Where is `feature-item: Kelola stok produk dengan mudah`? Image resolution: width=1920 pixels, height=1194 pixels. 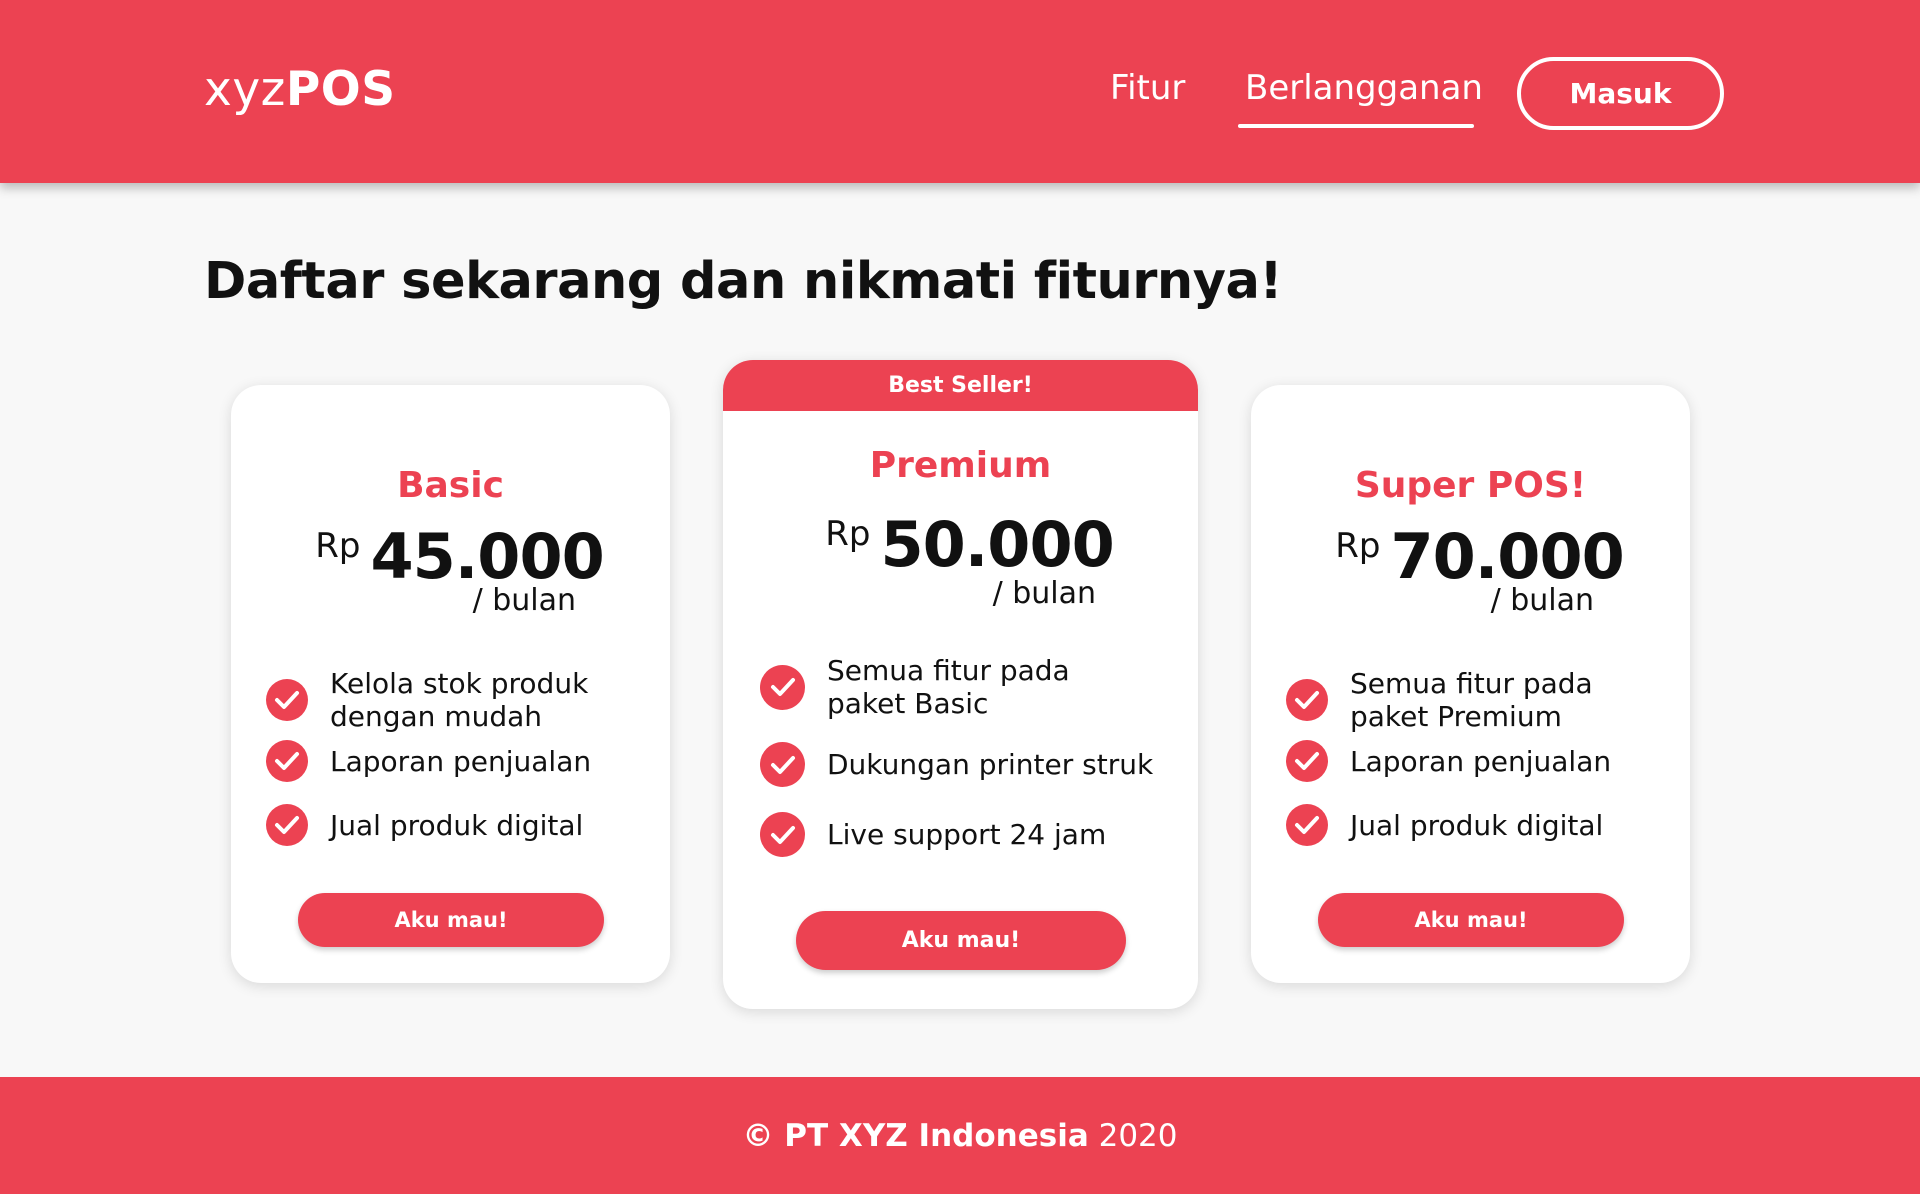 feature-item: Kelola stok produk dengan mudah is located at coordinates (428, 700).